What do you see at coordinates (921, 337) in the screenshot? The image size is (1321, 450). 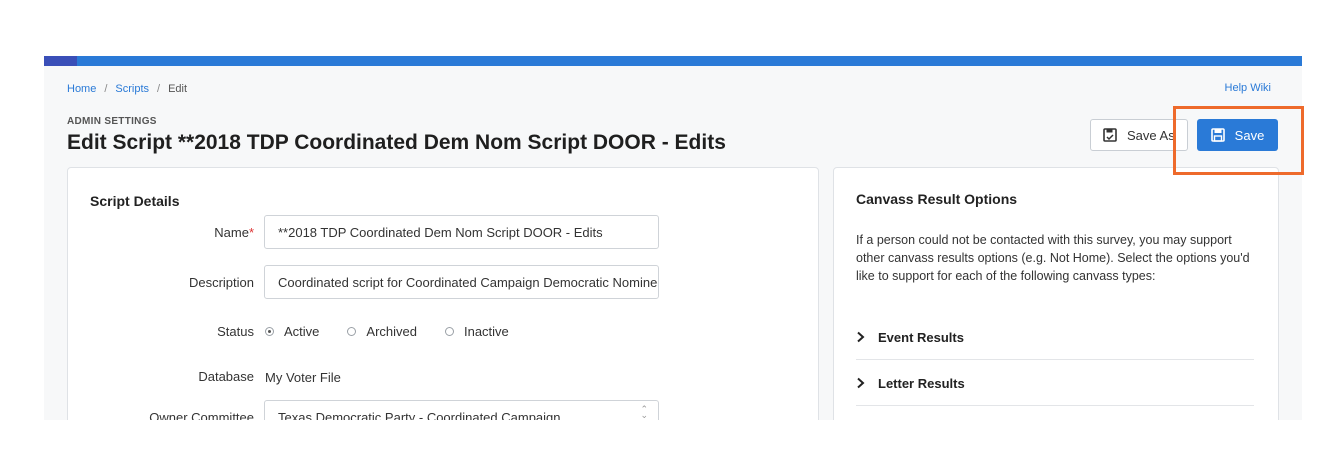 I see `accordion-label: Event Results` at bounding box center [921, 337].